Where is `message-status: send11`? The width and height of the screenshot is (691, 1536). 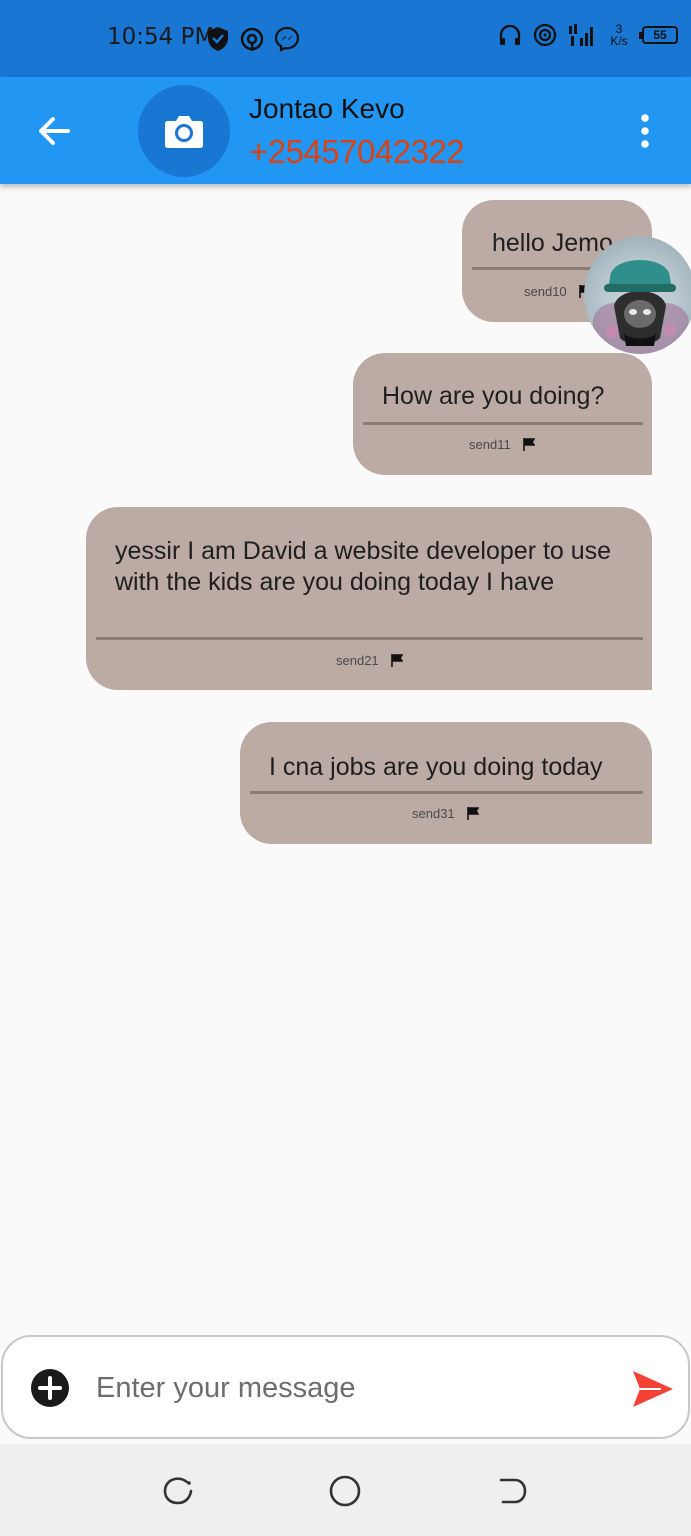
message-status: send11 is located at coordinates (490, 444).